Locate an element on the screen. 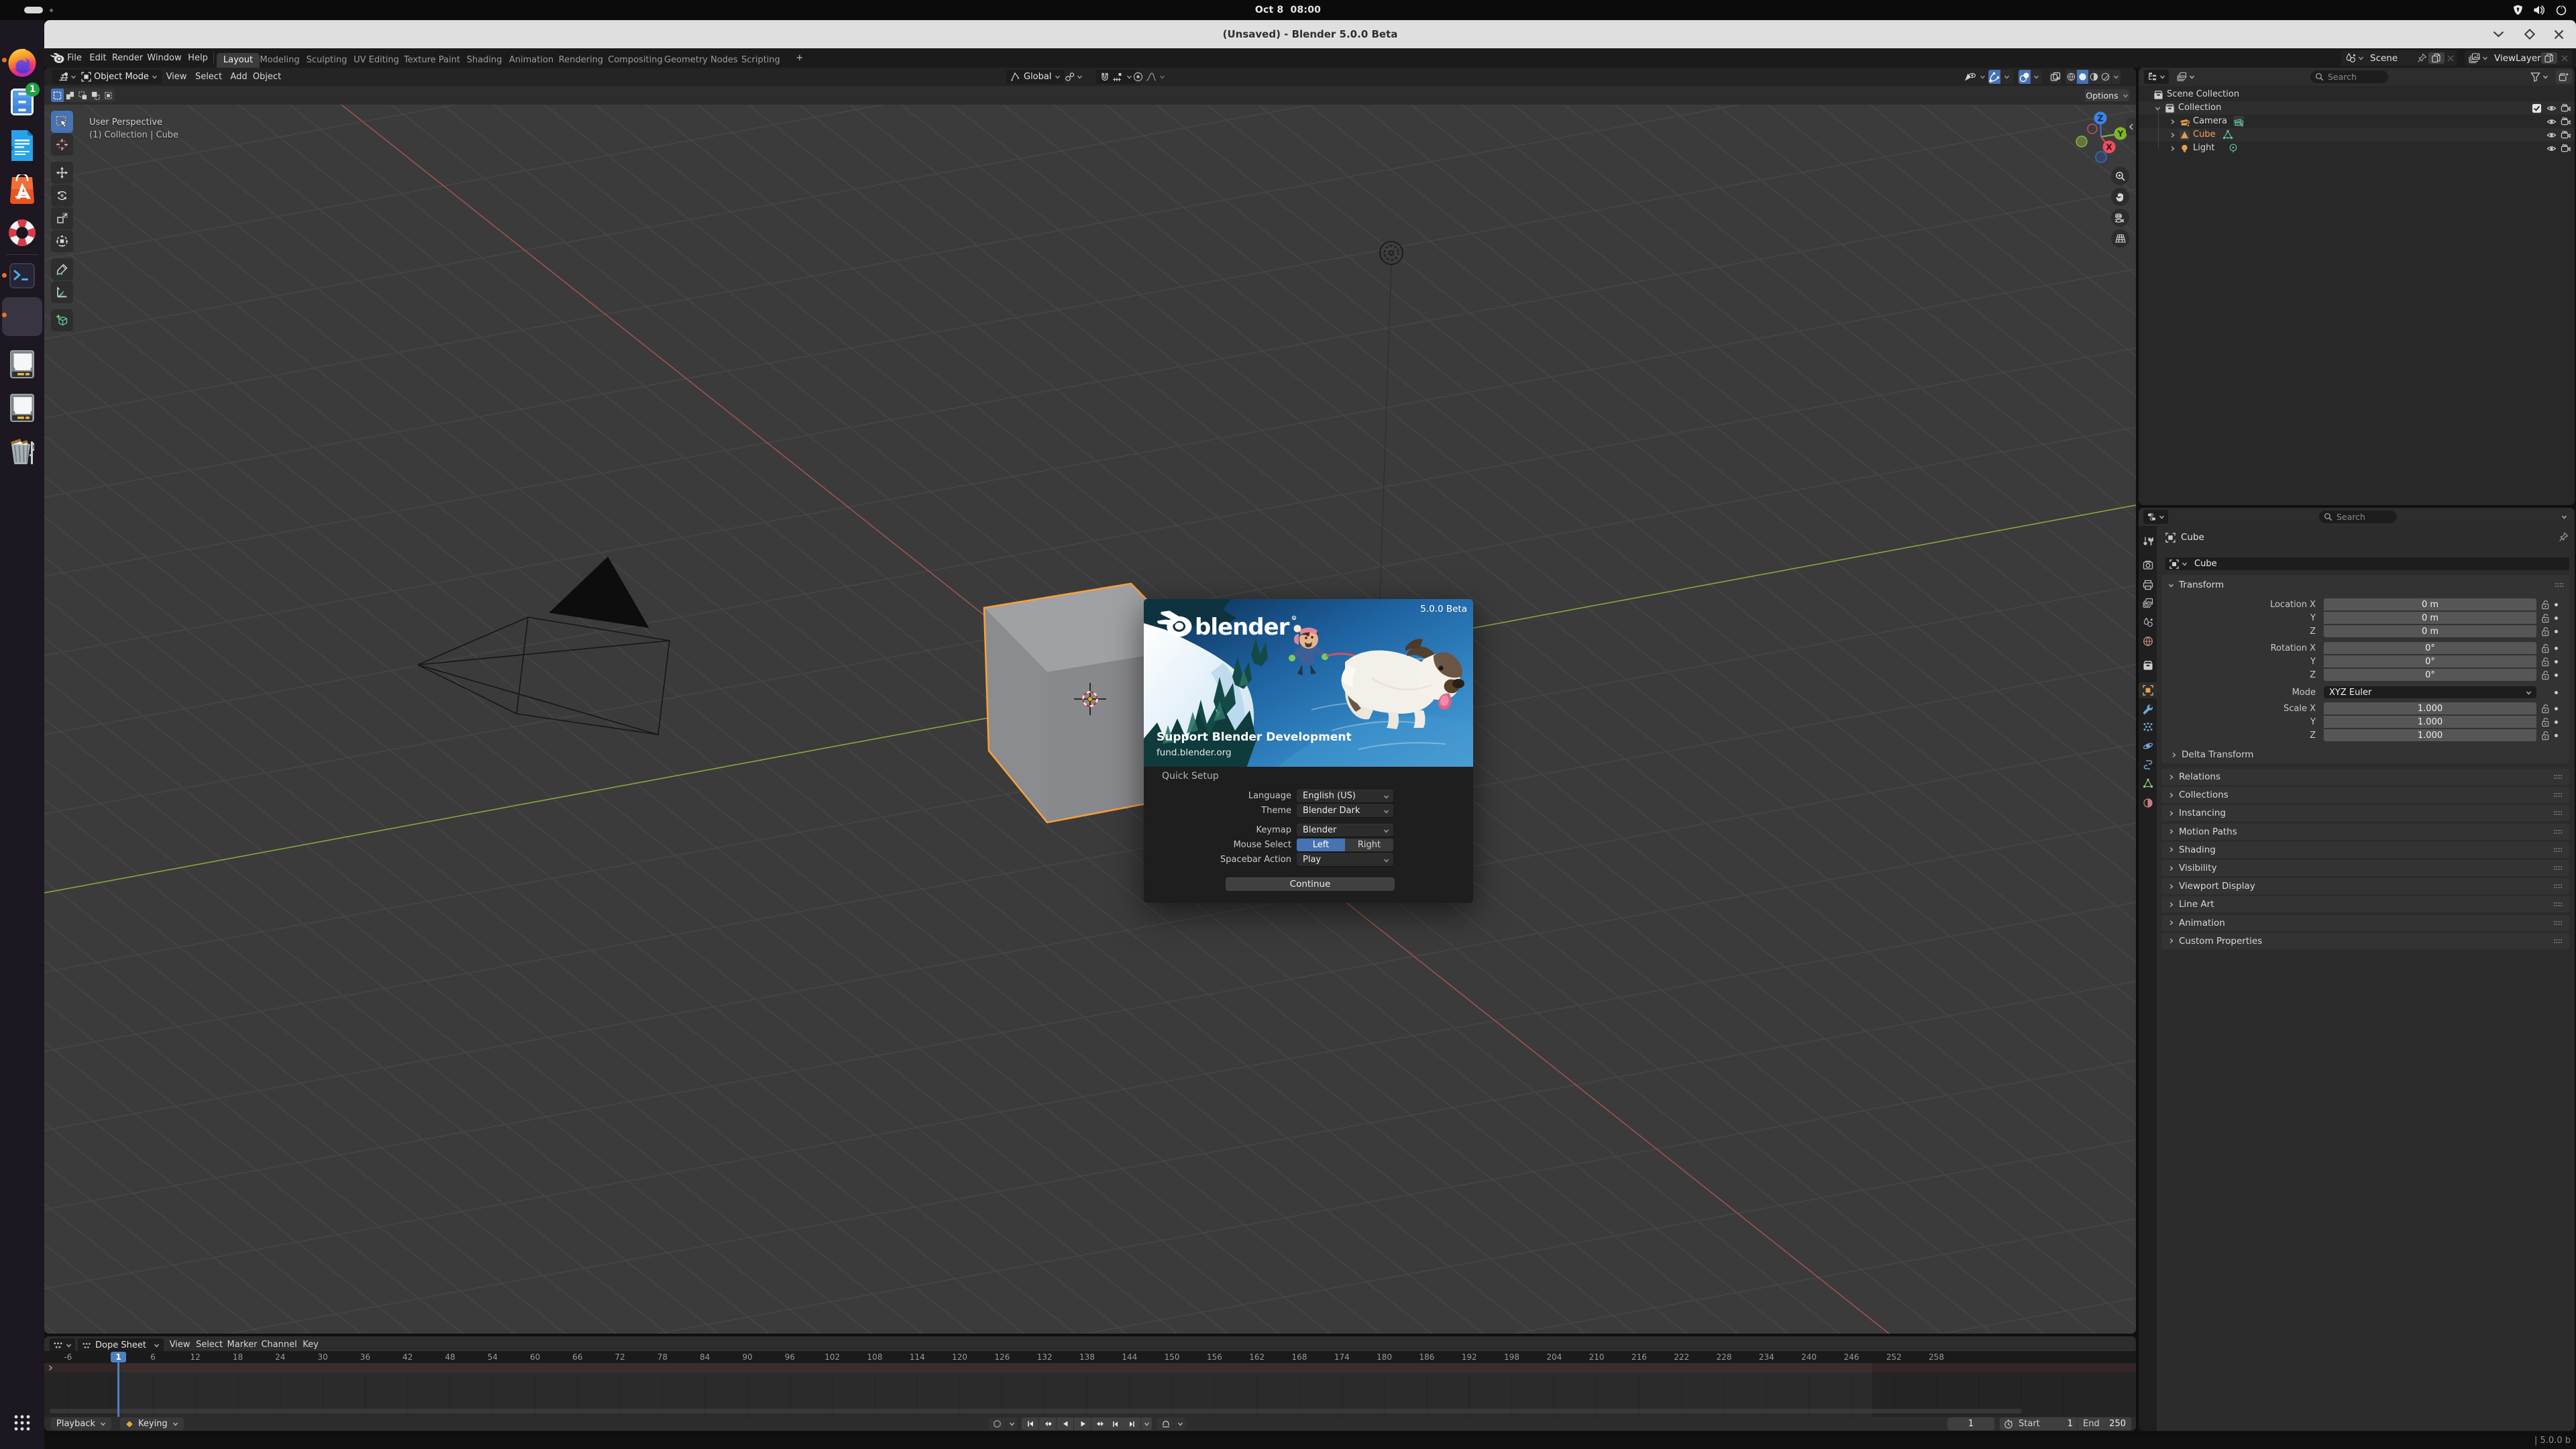  breadcrumb-label: Cube is located at coordinates (2192, 537).